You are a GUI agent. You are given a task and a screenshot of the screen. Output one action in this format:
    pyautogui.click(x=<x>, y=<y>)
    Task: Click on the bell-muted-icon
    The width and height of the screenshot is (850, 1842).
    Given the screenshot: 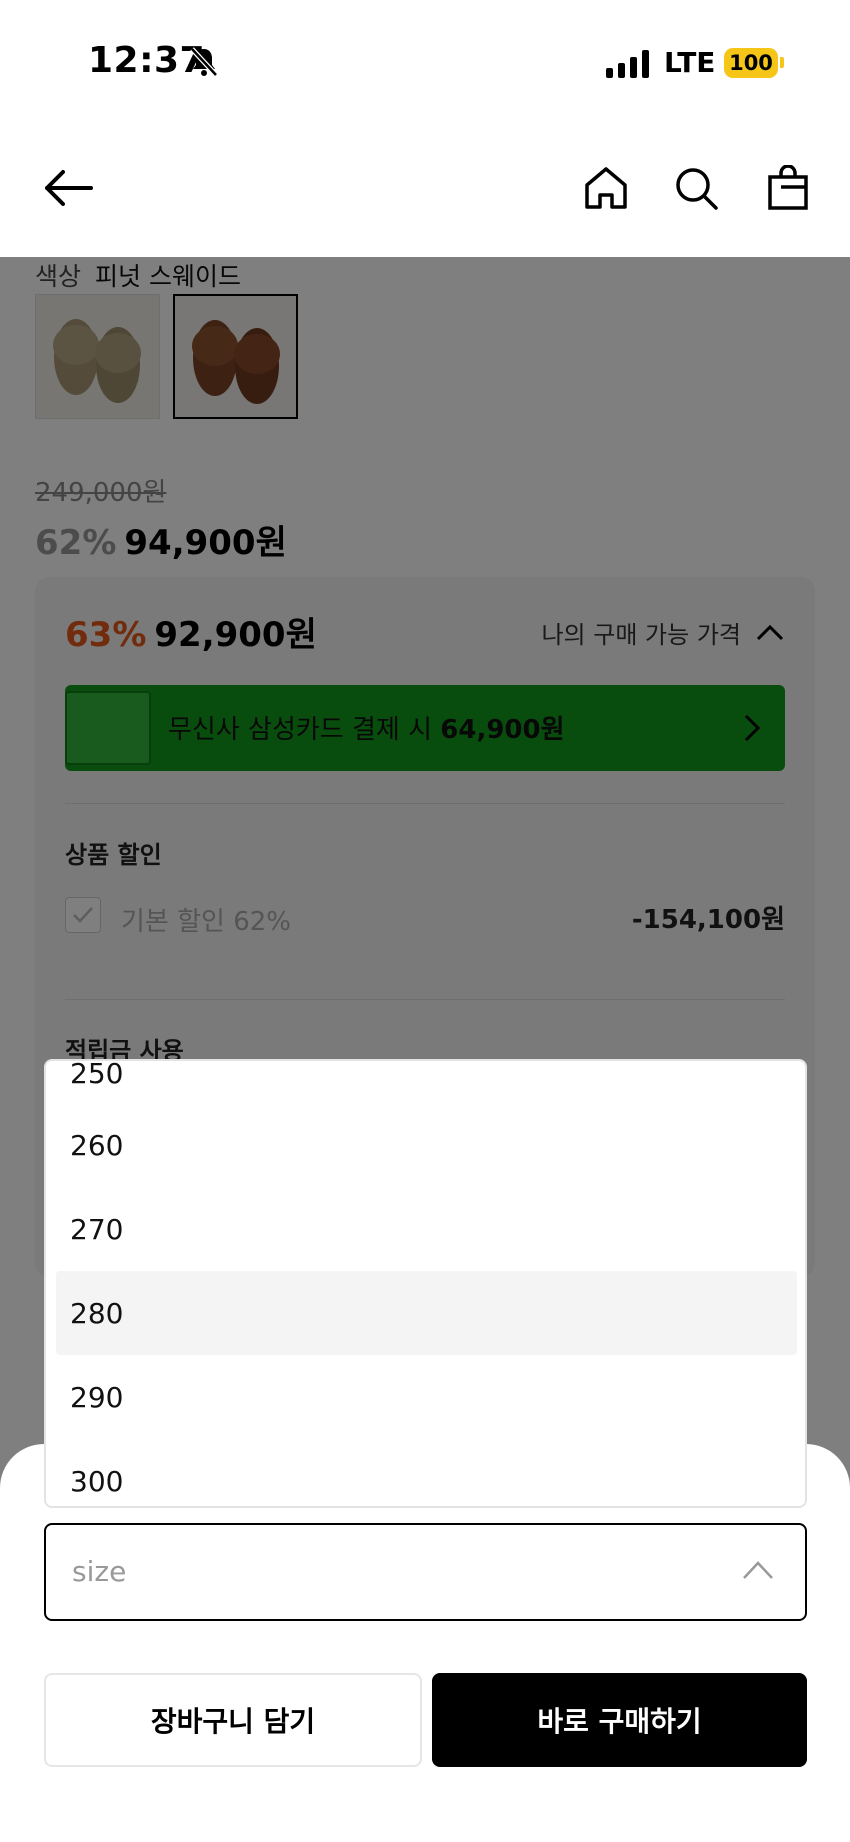 What is the action you would take?
    pyautogui.click(x=204, y=62)
    